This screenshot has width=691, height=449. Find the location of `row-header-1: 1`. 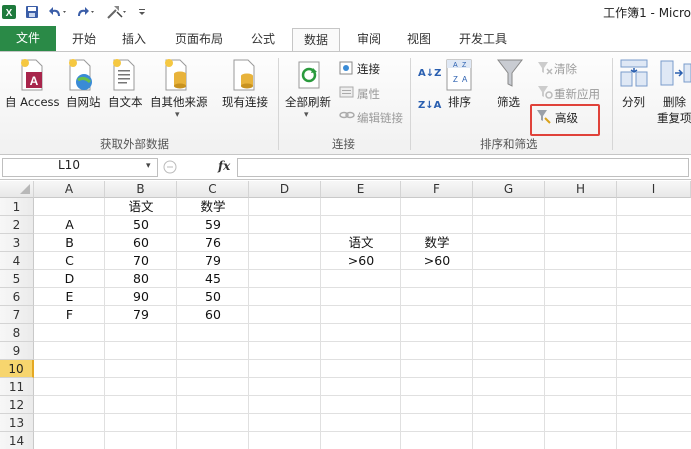

row-header-1: 1 is located at coordinates (17, 207).